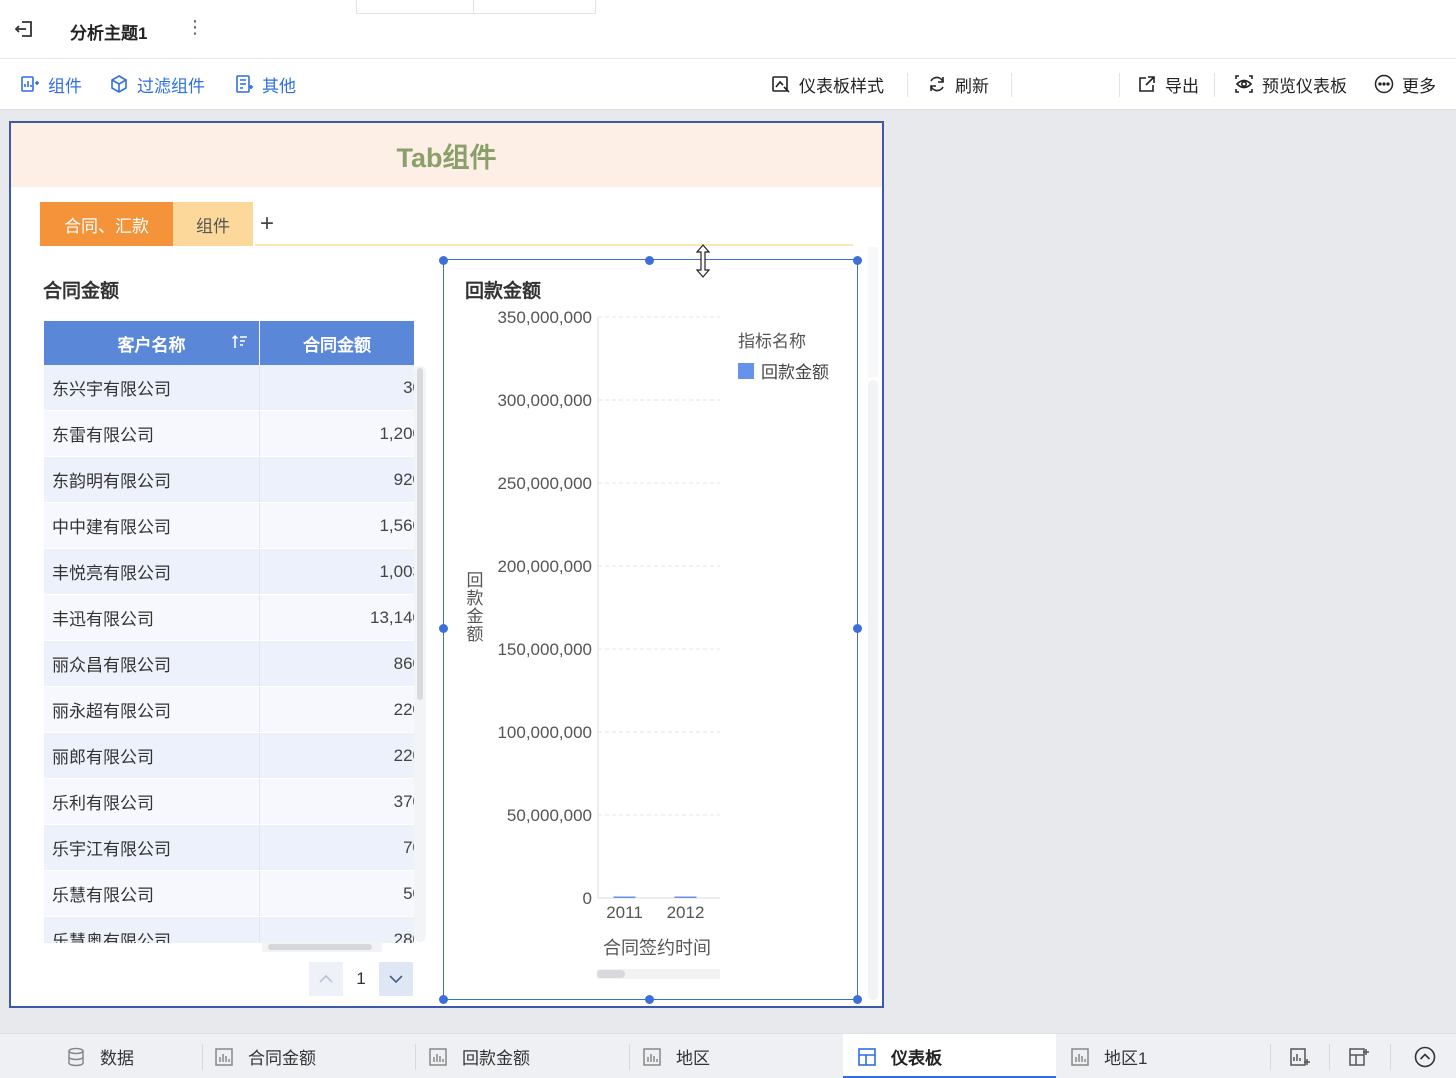 This screenshot has height=1078, width=1456. Describe the element at coordinates (1359, 1057) in the screenshot. I see `add-dashboard-icon` at that location.